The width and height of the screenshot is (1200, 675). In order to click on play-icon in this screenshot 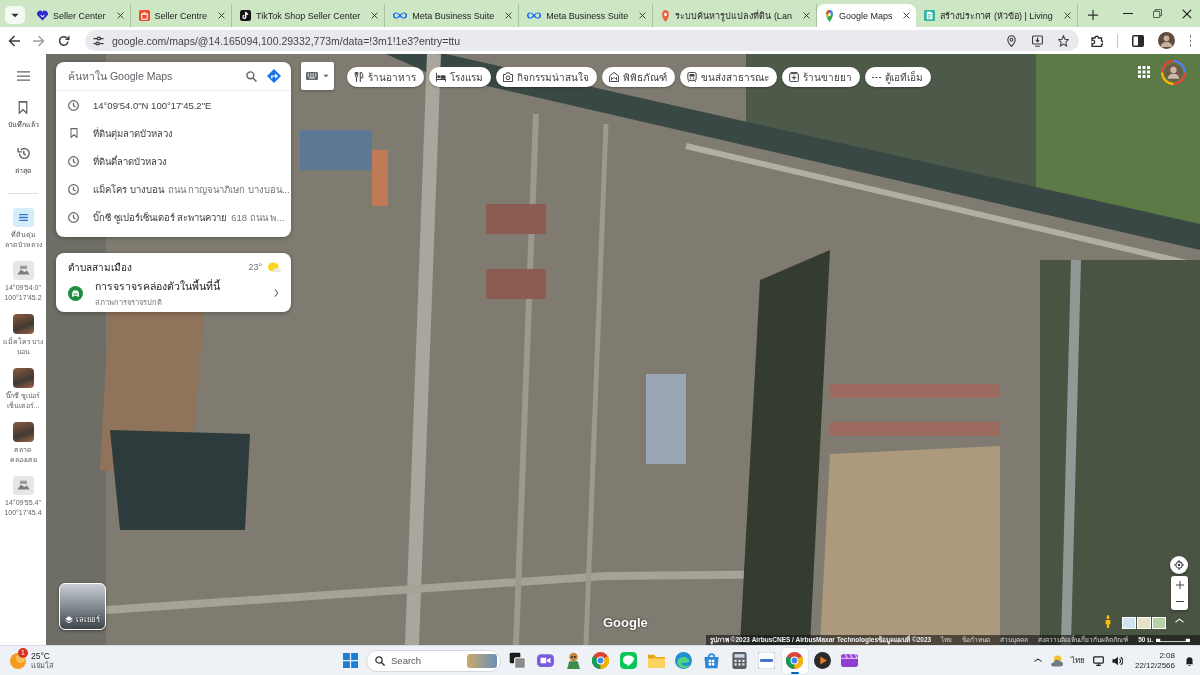, I will do `click(822, 660)`.